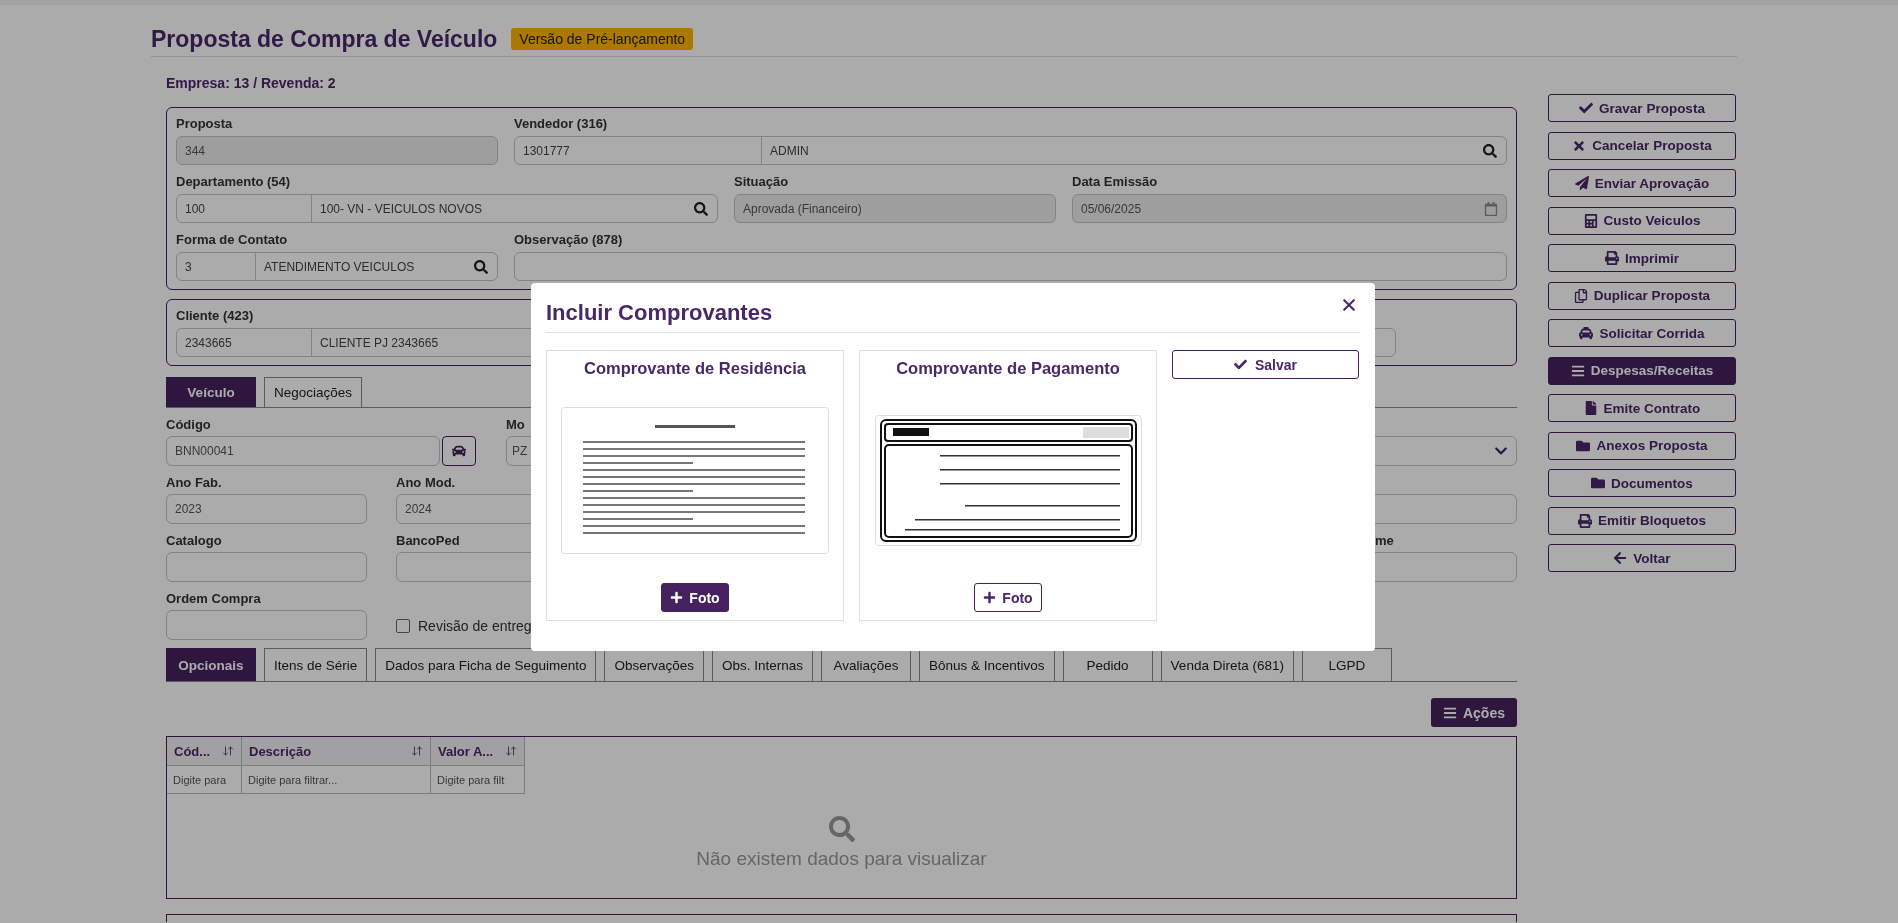 The height and width of the screenshot is (923, 1898). Describe the element at coordinates (1642, 183) in the screenshot. I see `action-button: Enviar Aprovação` at that location.